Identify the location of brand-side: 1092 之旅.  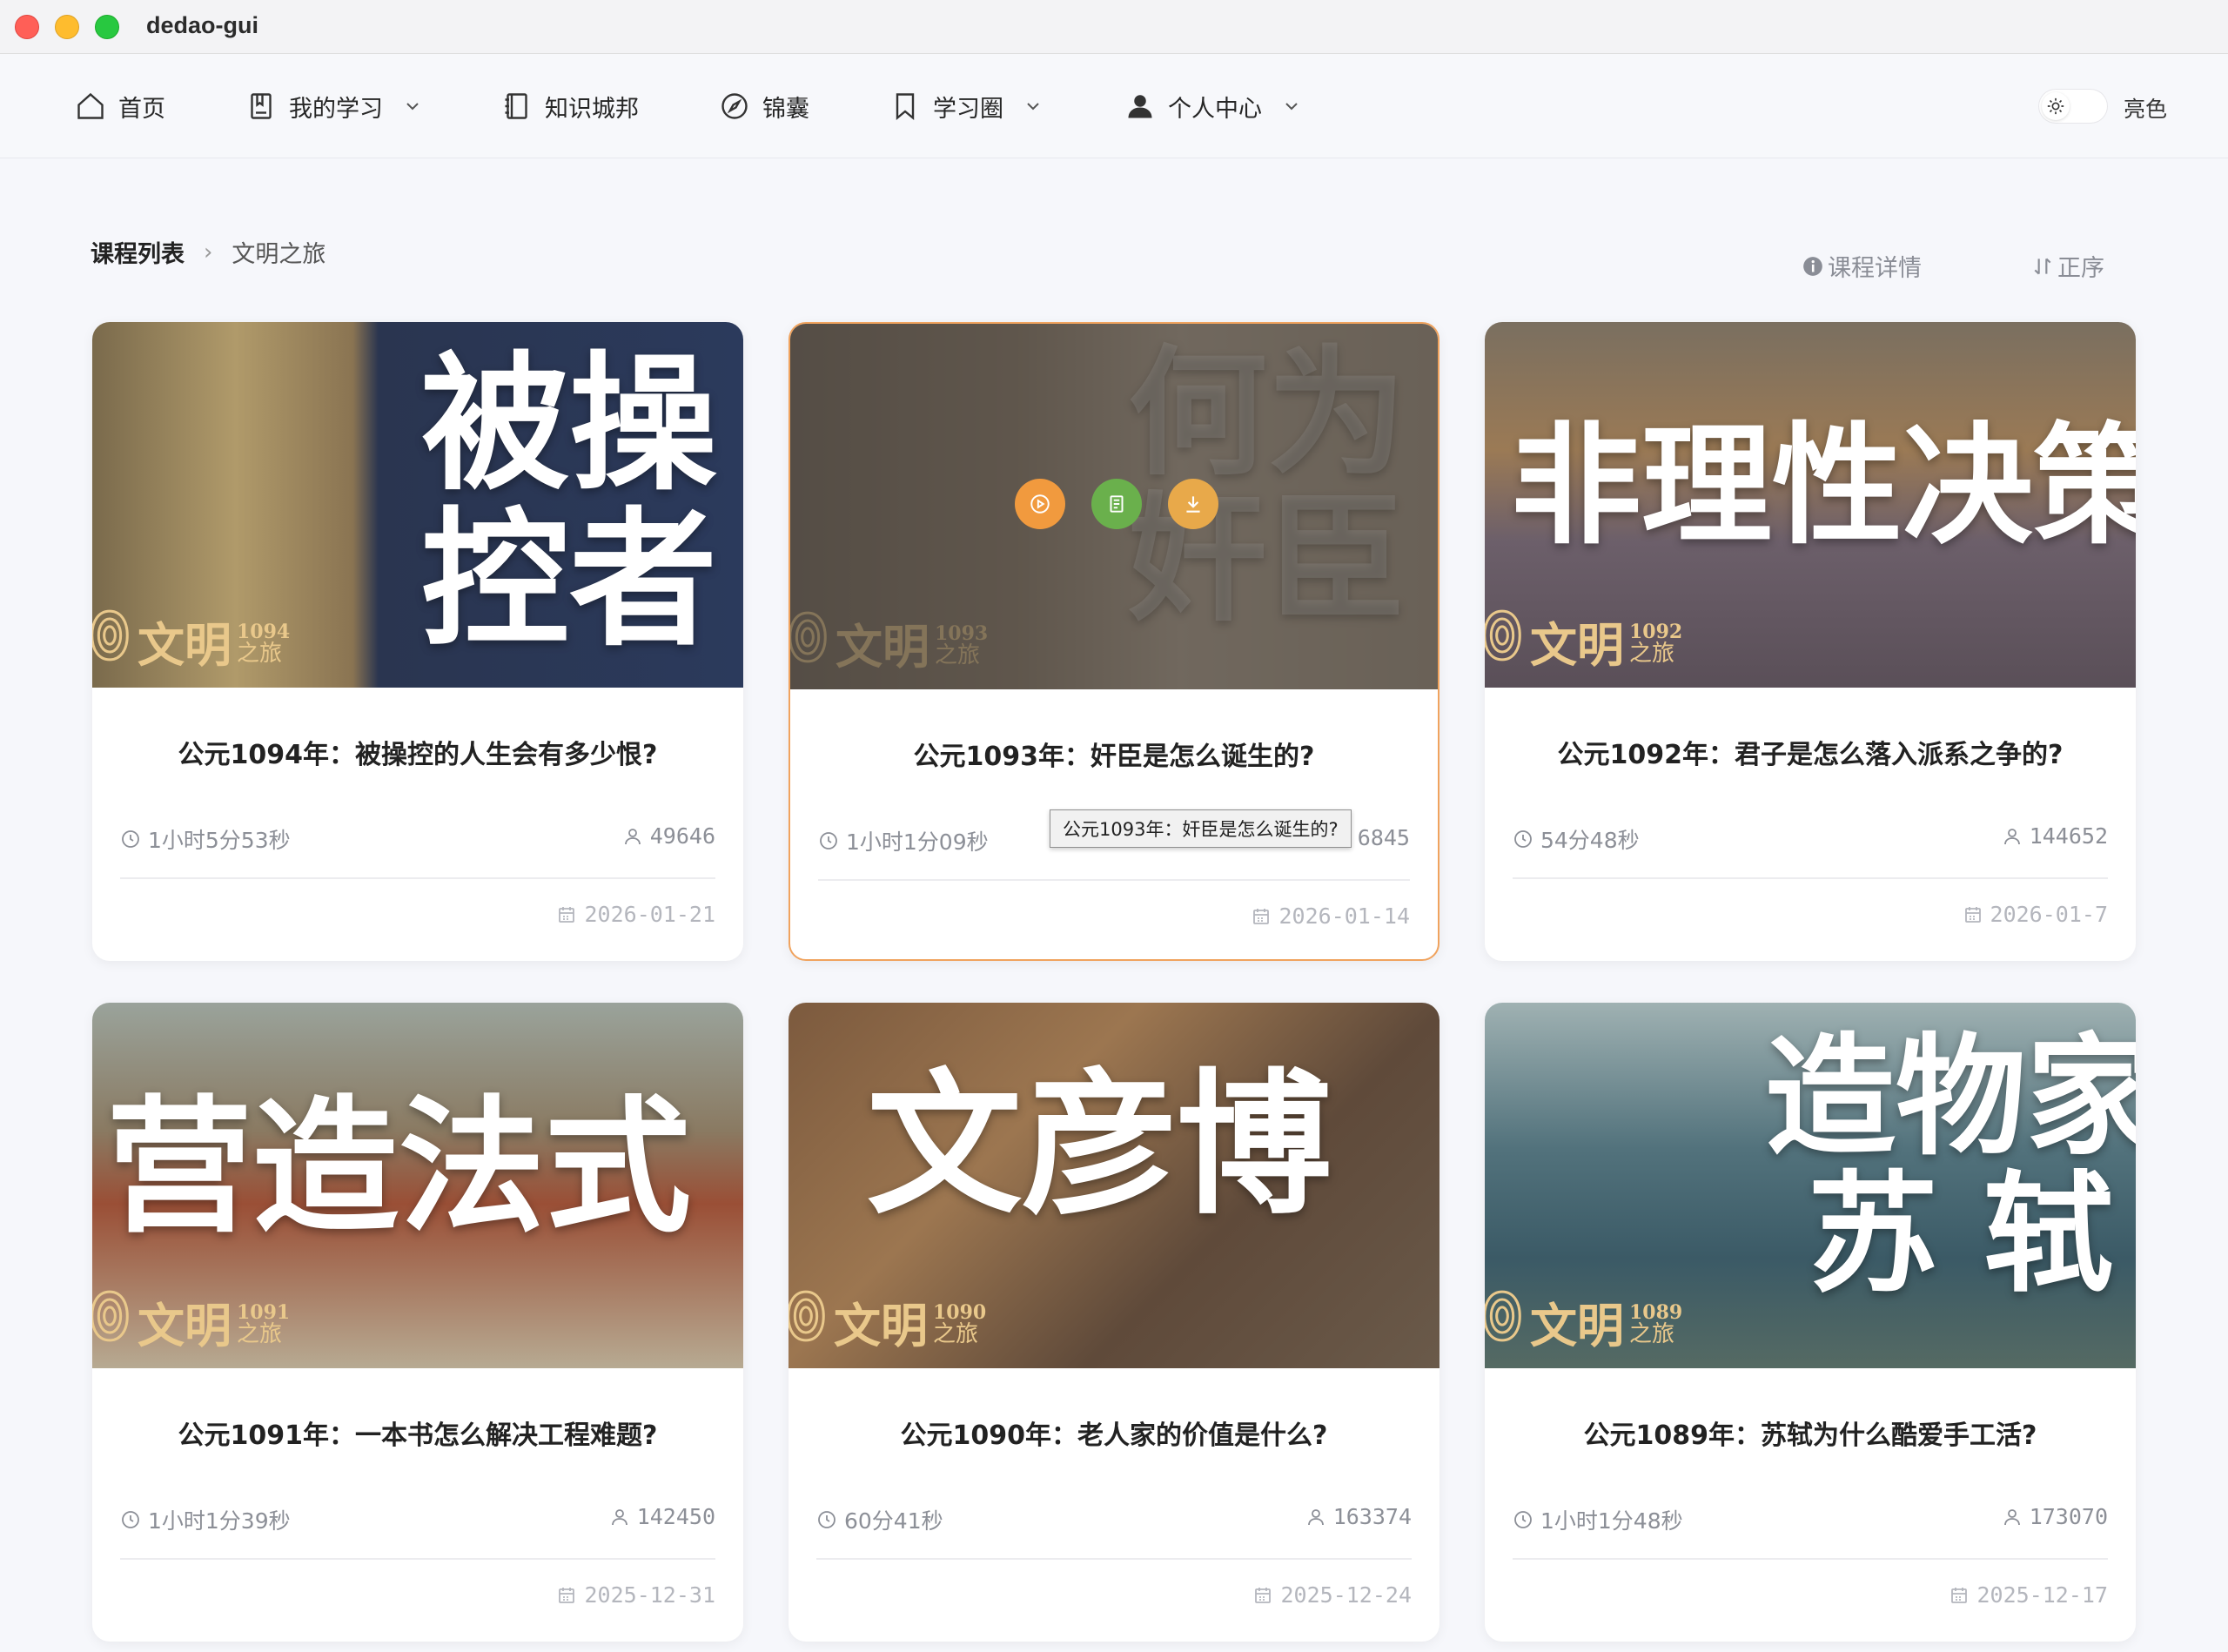
(1656, 645).